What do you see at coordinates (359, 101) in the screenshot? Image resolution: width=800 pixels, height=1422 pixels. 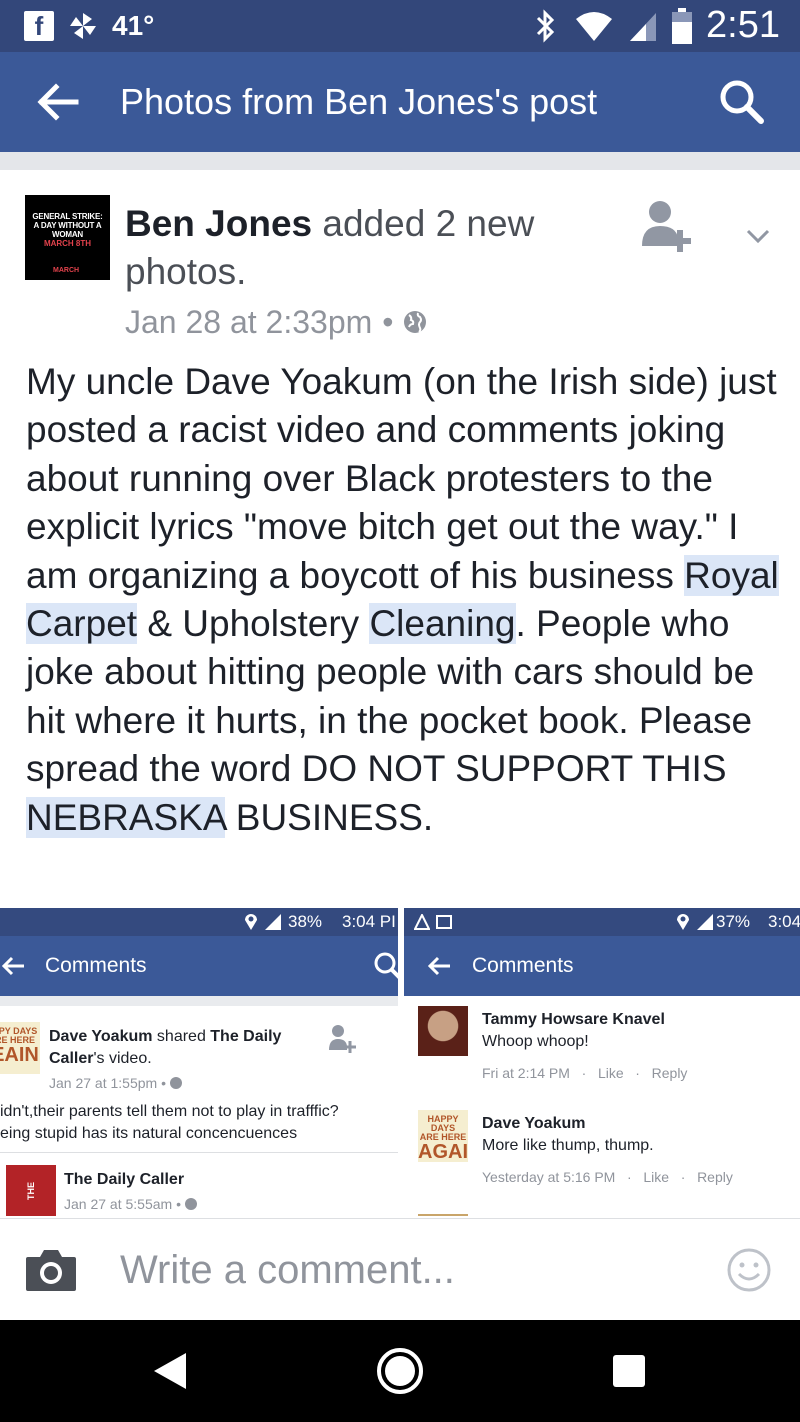 I see `page-title: Photos from Ben Jones's post` at bounding box center [359, 101].